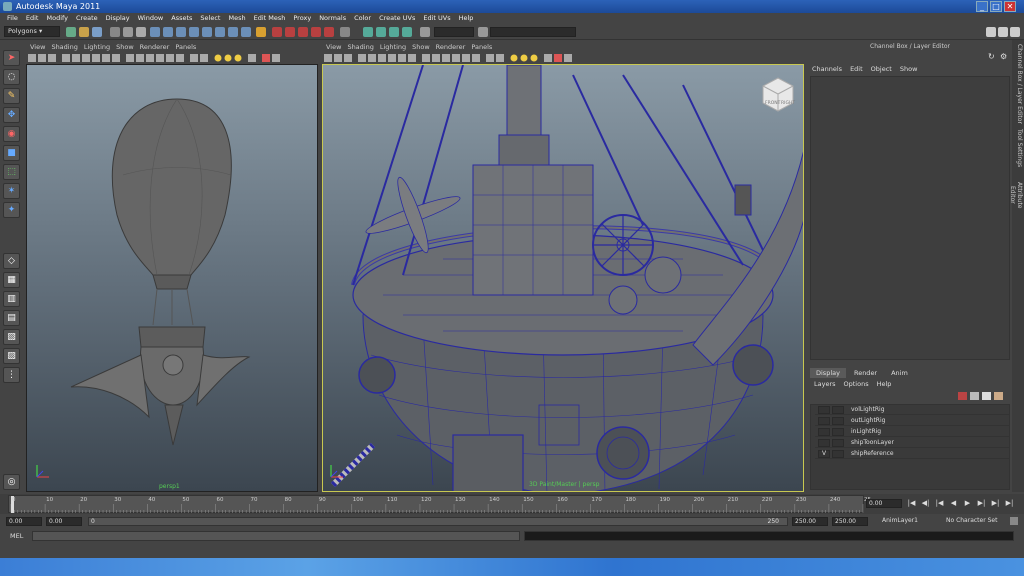 This screenshot has height=576, width=1024. What do you see at coordinates (881, 69) in the screenshot?
I see `channel-menu-object: Object` at bounding box center [881, 69].